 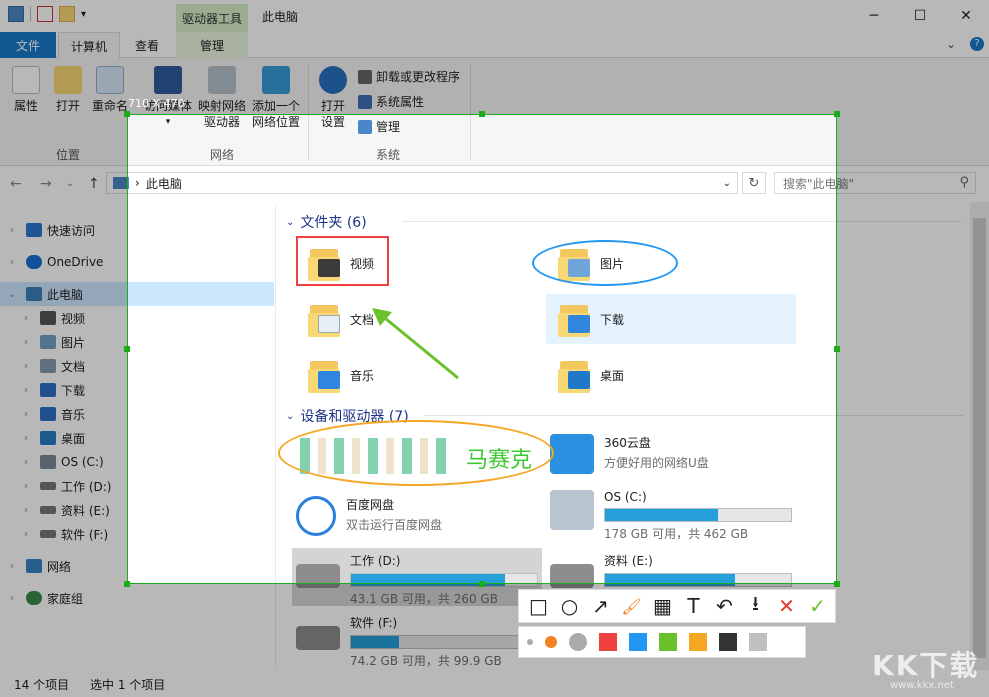 What do you see at coordinates (137, 318) in the screenshot?
I see `sidebar-item-videos: › 视频` at bounding box center [137, 318].